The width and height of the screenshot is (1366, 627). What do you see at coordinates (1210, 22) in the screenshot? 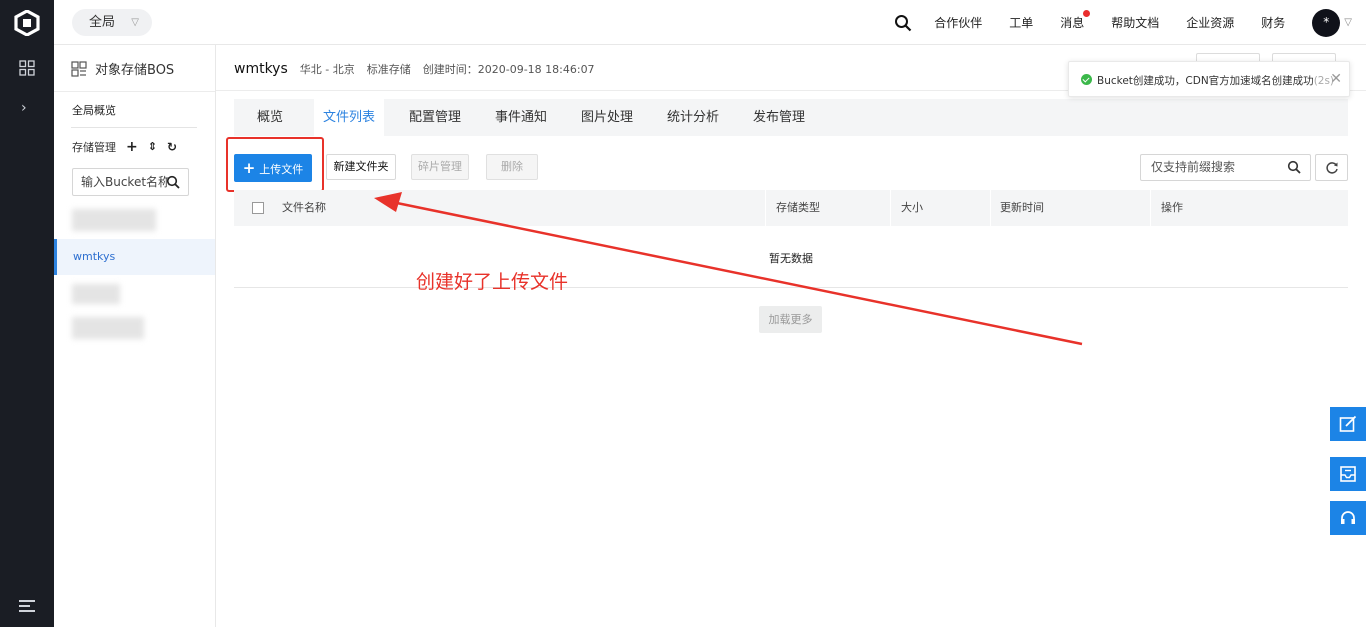
I see `nav-enterprise-resources: 企业资源` at bounding box center [1210, 22].